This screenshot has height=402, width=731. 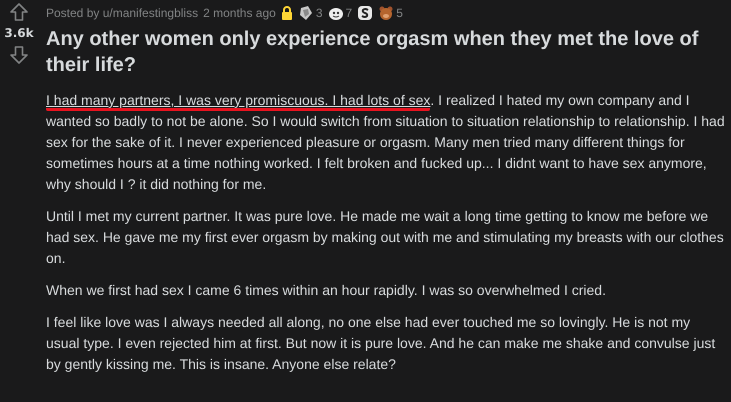 I want to click on author-line: Posted by u/manifestingbliss, so click(x=122, y=13).